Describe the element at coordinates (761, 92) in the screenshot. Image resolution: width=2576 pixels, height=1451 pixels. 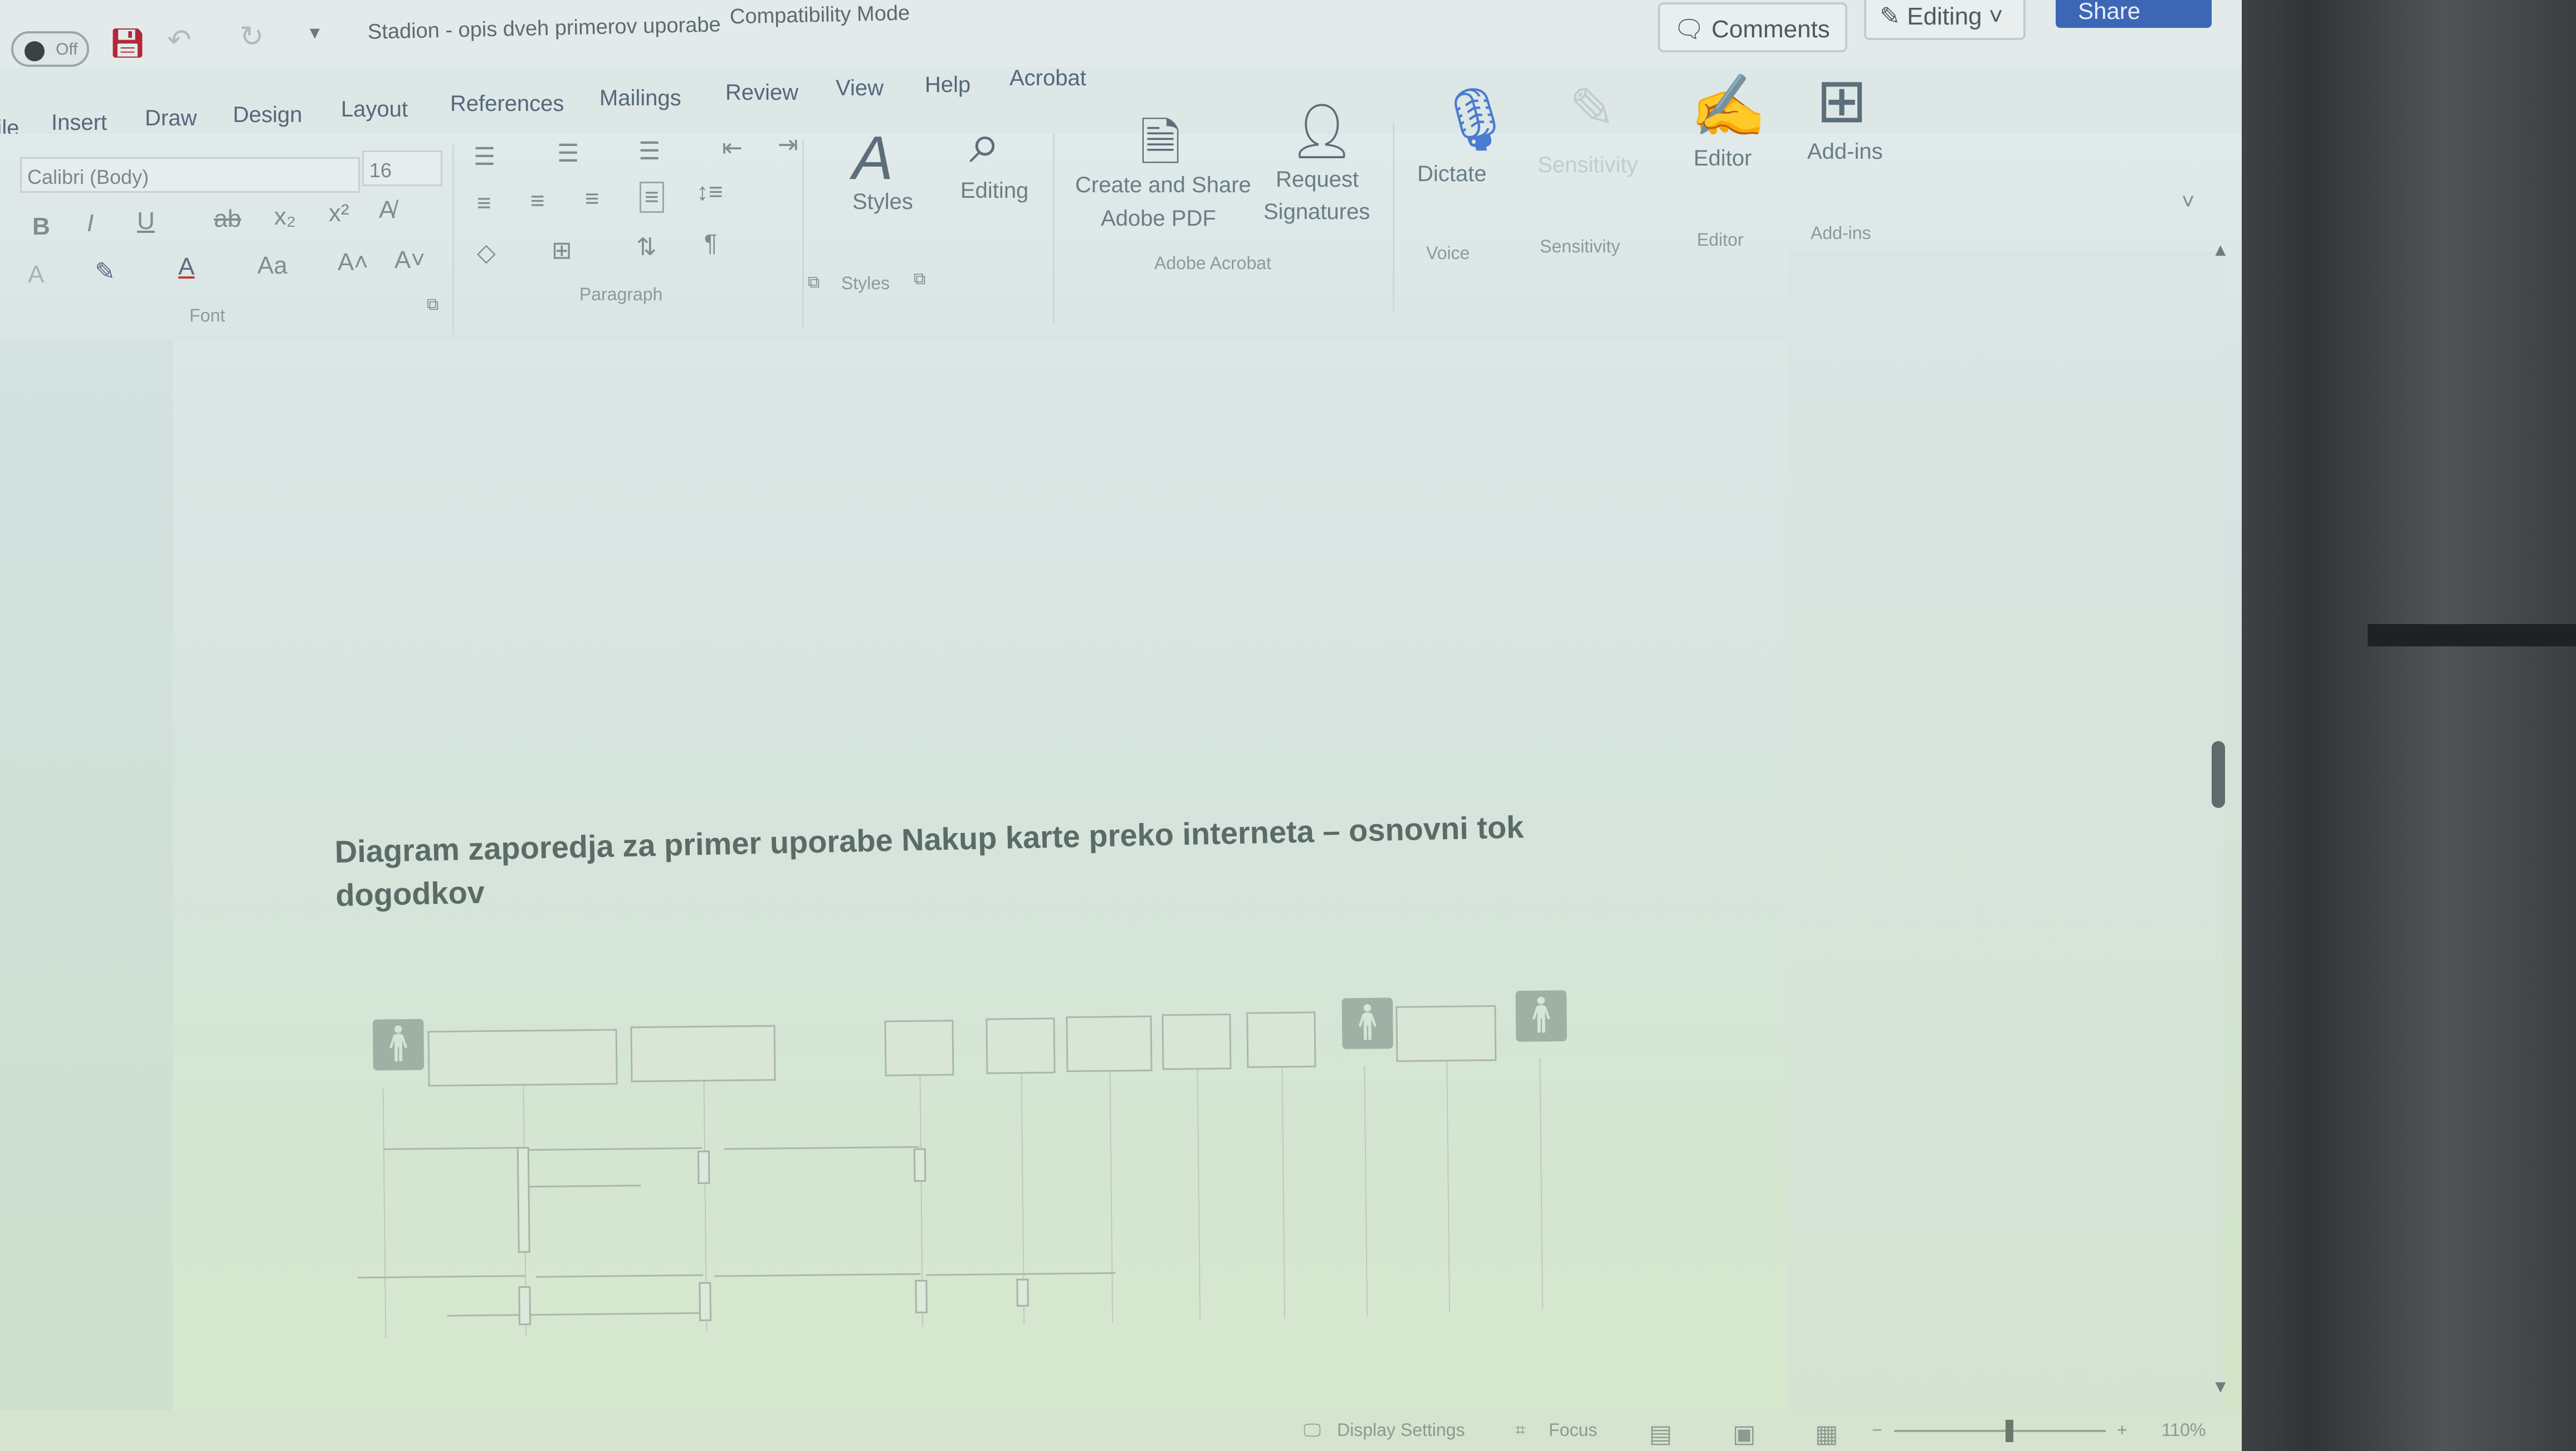
I see `tab-review: Review` at that location.